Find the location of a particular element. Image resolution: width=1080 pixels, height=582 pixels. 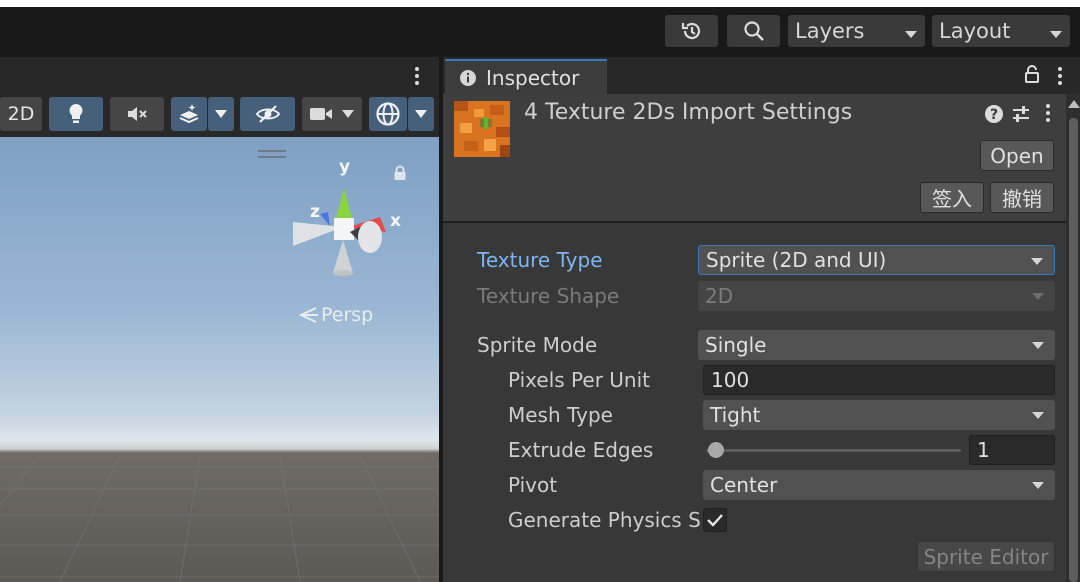

gizmo-z-label: z is located at coordinates (315, 212).